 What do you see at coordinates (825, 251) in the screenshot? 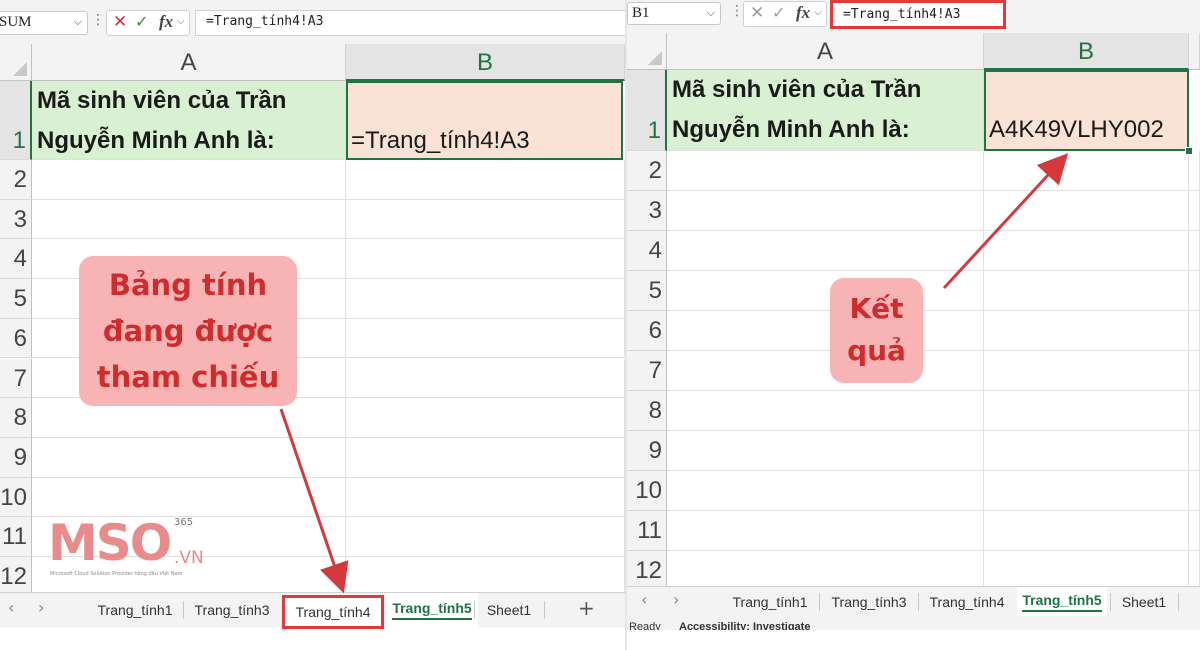
I see `cell-a4` at bounding box center [825, 251].